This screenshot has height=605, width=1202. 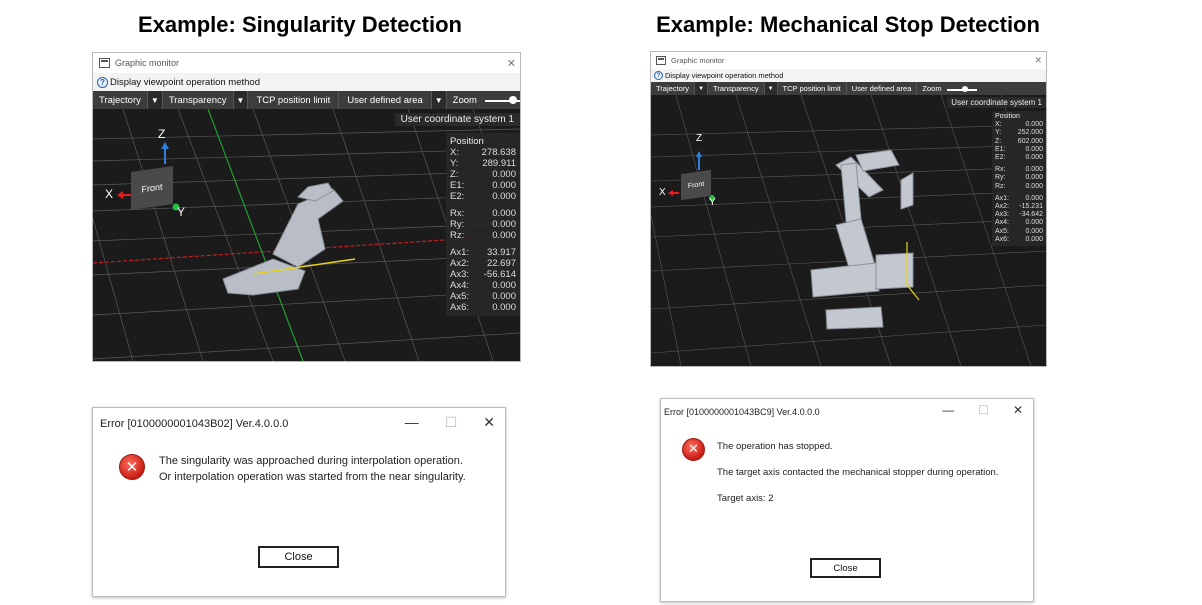 What do you see at coordinates (457, 196) in the screenshot?
I see `position-key: E2:` at bounding box center [457, 196].